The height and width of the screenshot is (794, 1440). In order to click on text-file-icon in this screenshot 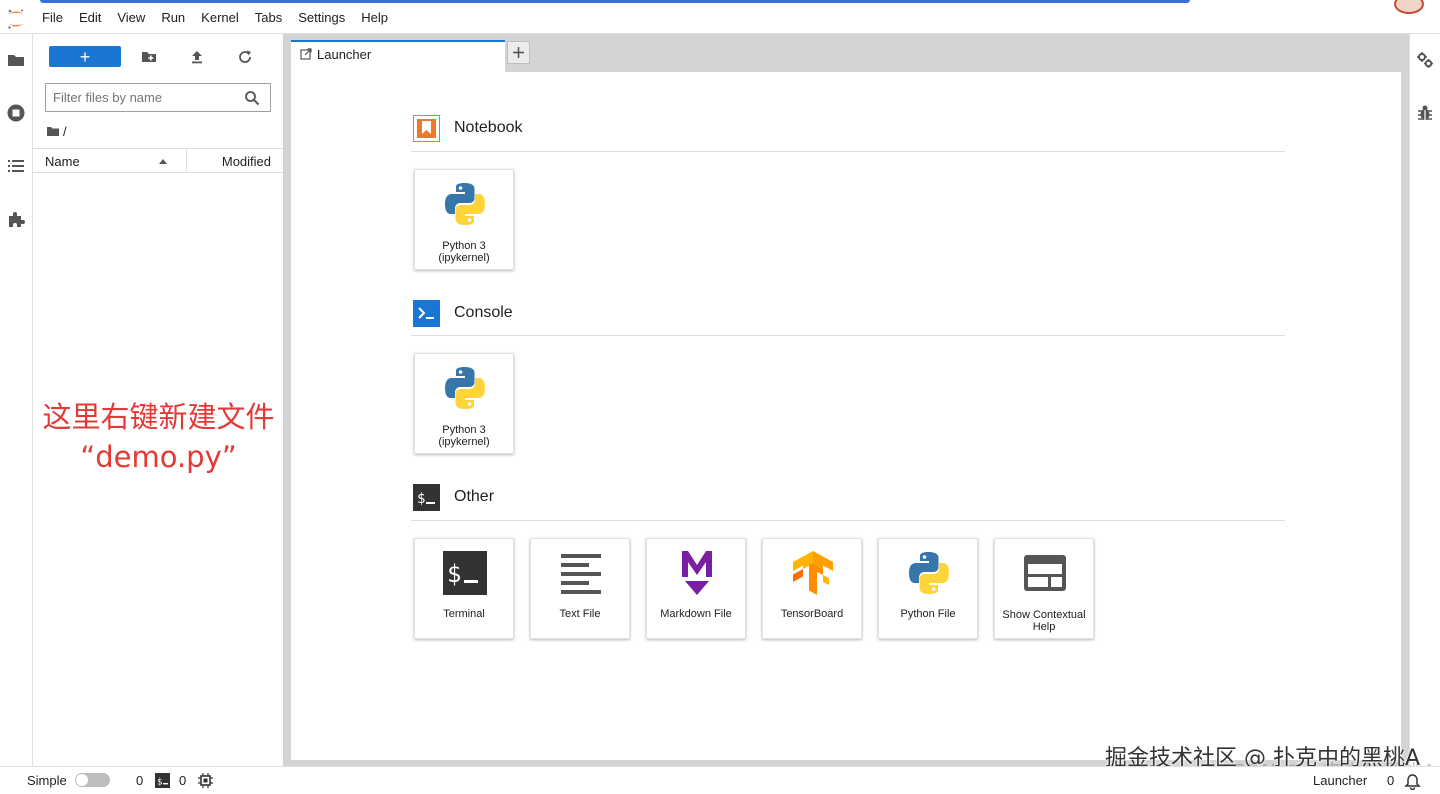, I will do `click(581, 574)`.